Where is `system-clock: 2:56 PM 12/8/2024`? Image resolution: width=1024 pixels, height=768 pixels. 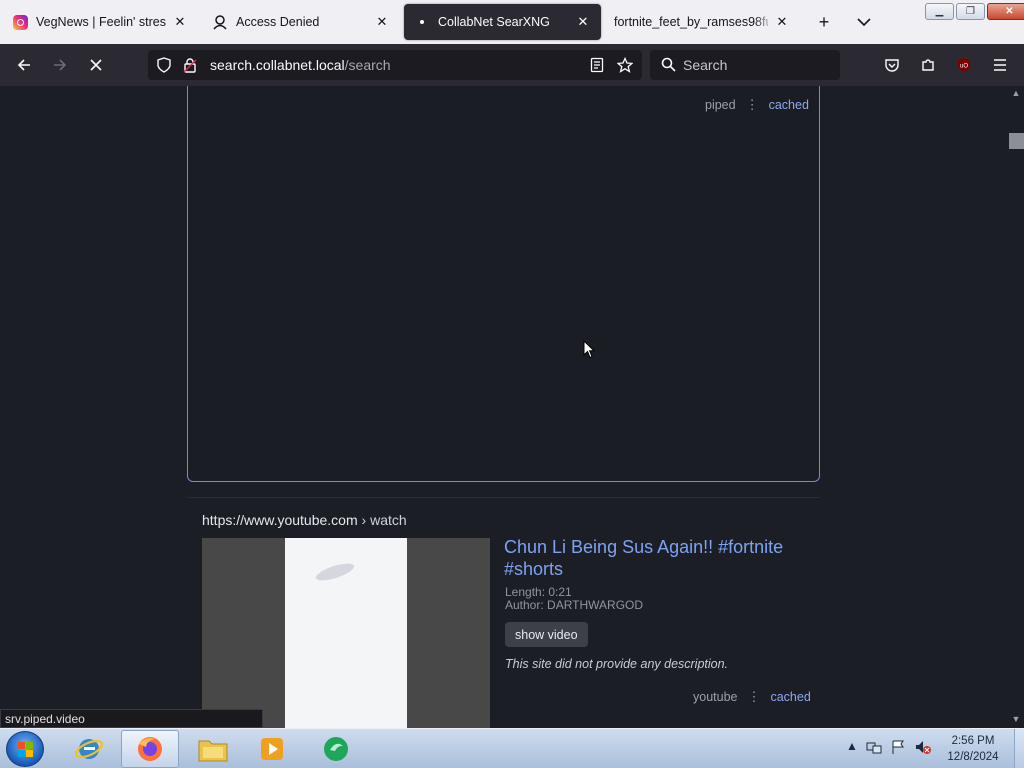
system-clock: 2:56 PM 12/8/2024 is located at coordinates (973, 749).